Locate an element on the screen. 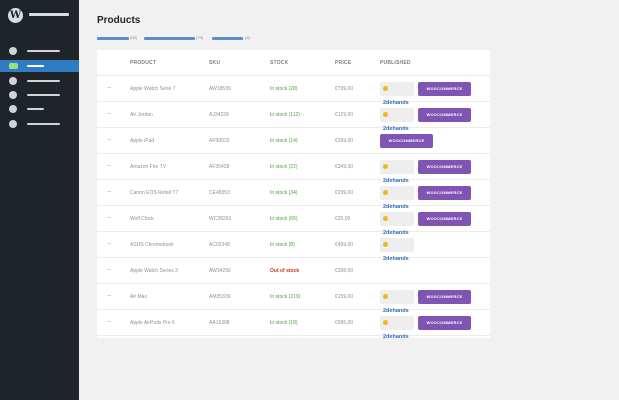 The height and width of the screenshot is (400, 619). column-header-product: PRODUCT is located at coordinates (143, 63).